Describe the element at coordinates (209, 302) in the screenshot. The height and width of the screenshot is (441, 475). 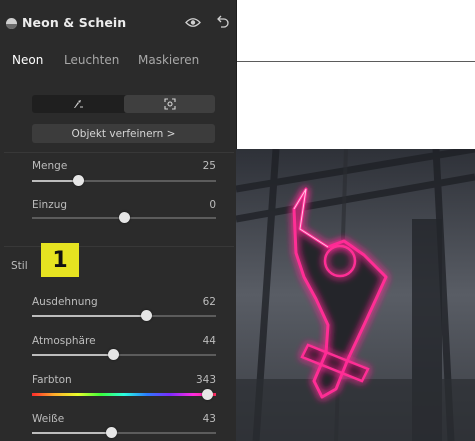
I see `ausdehnung-value: 62` at that location.